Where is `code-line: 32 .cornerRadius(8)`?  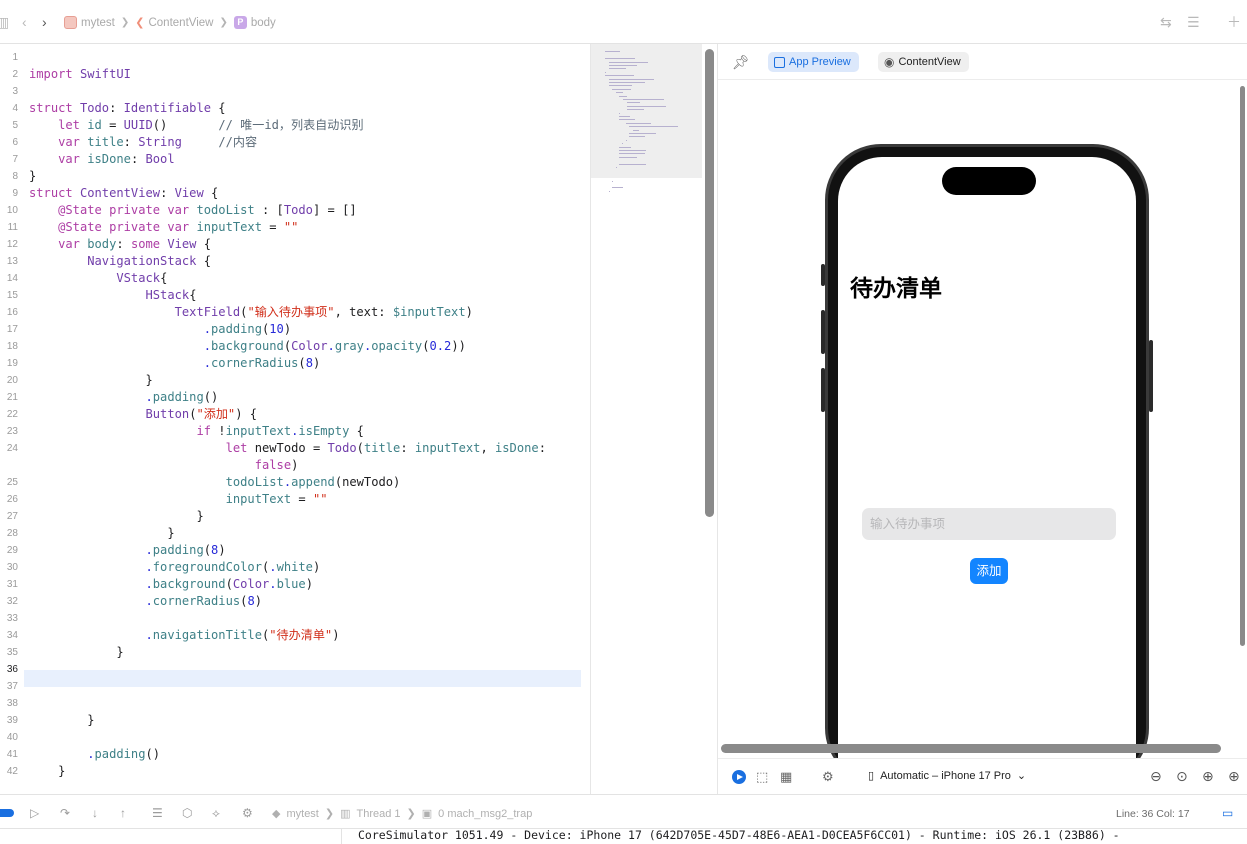
code-line: 32 .cornerRadius(8) is located at coordinates (295, 601).